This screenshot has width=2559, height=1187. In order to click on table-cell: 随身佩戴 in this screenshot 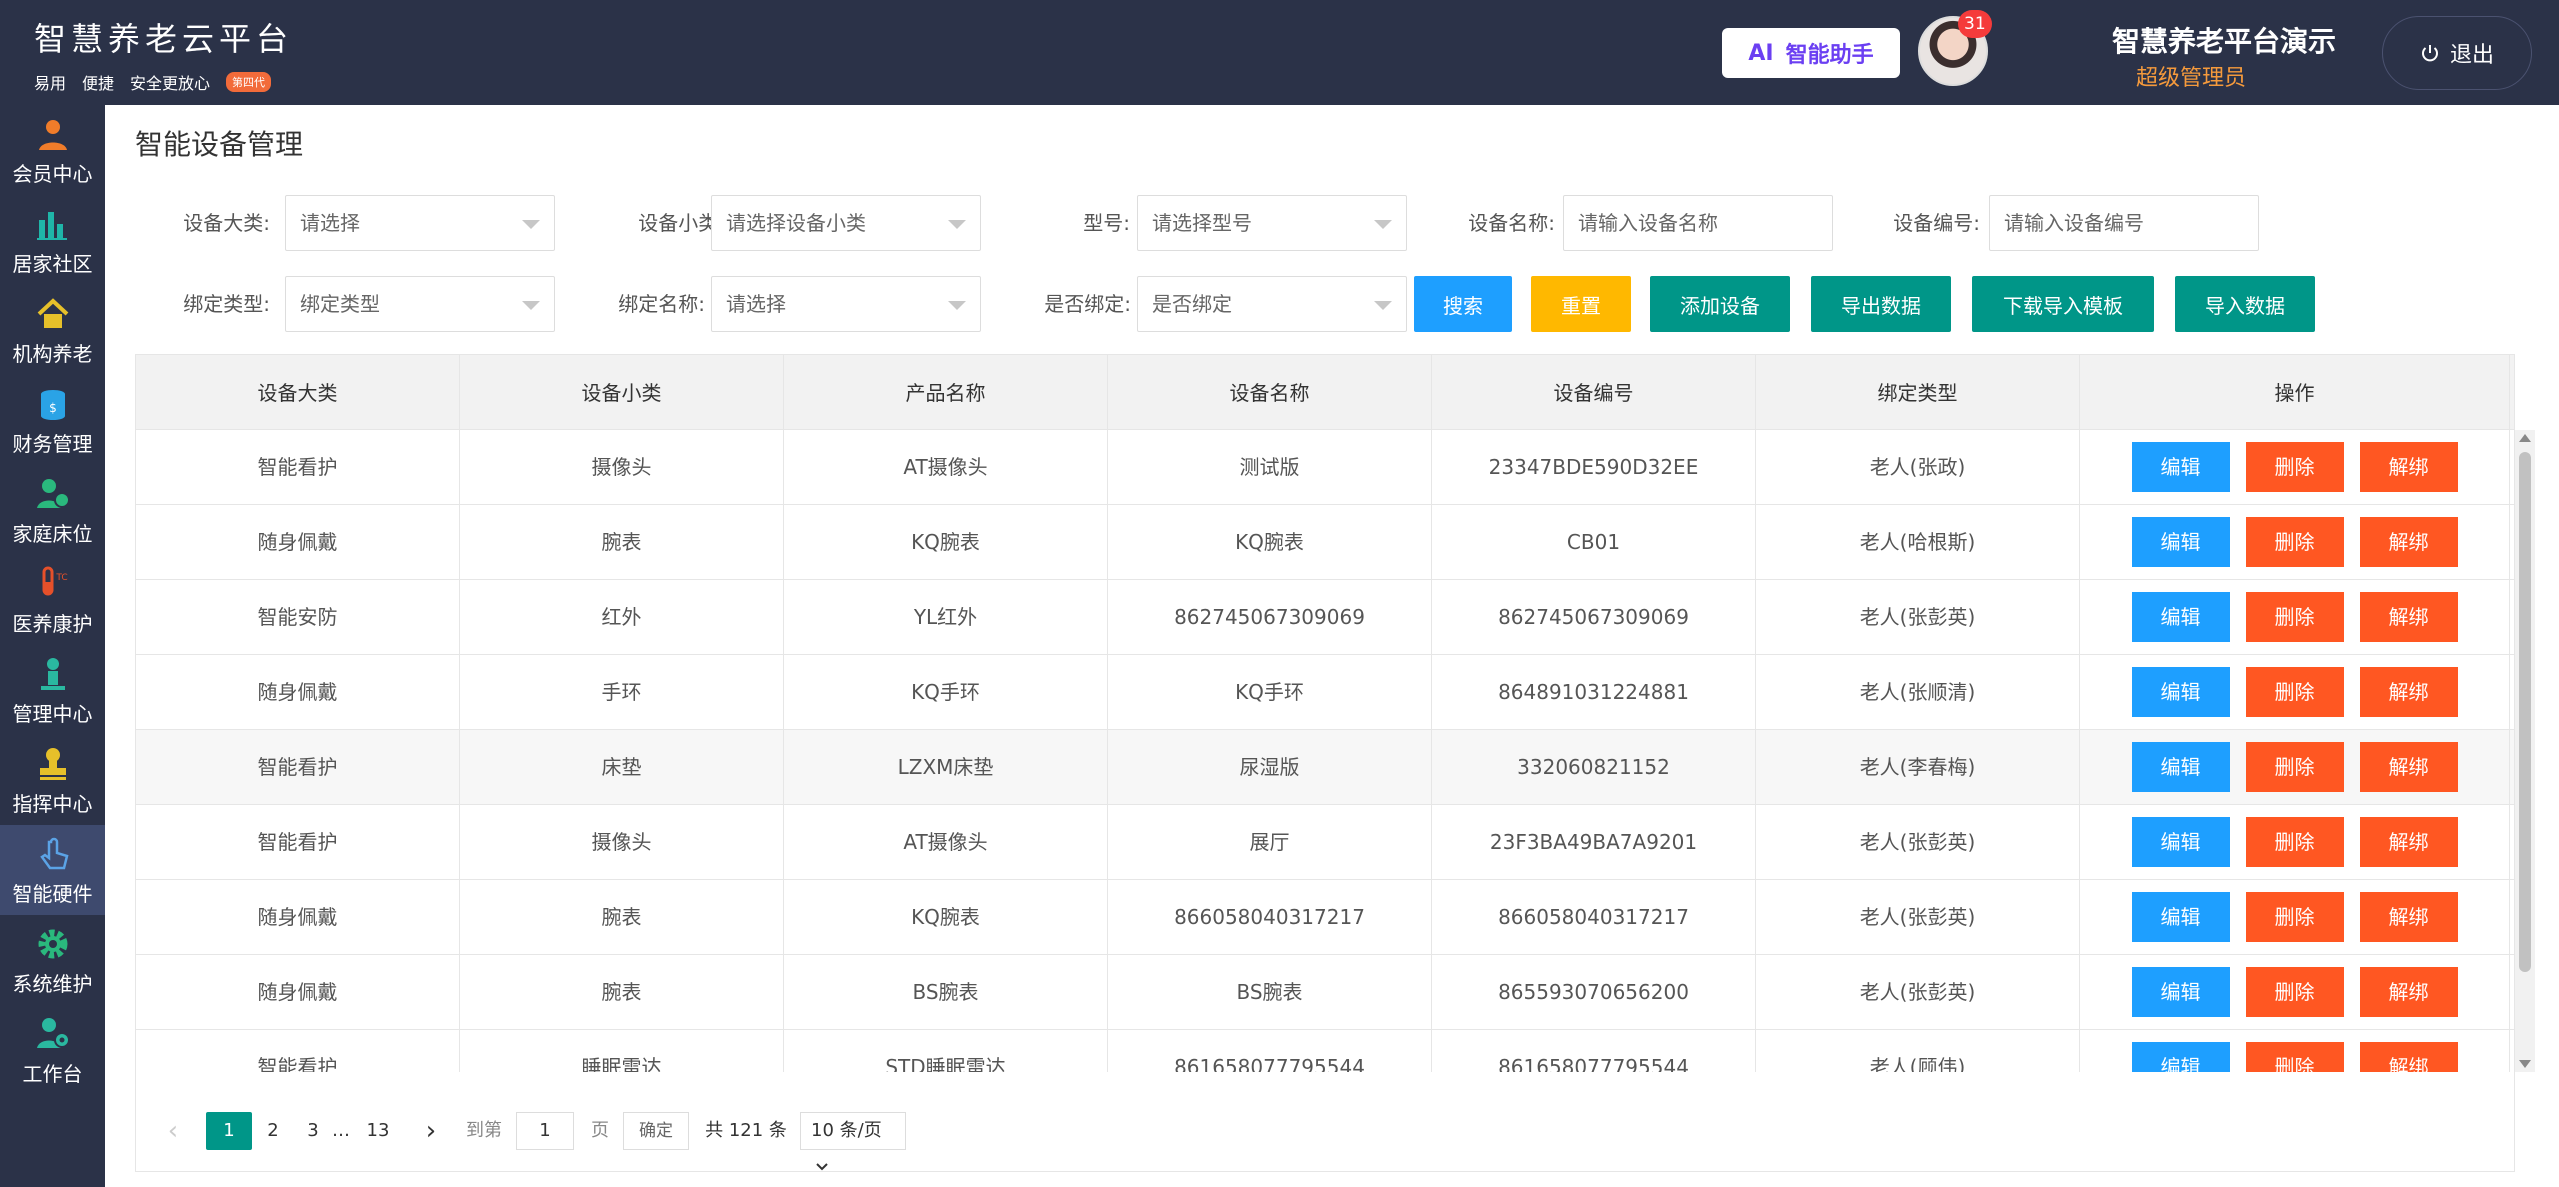, I will do `click(298, 542)`.